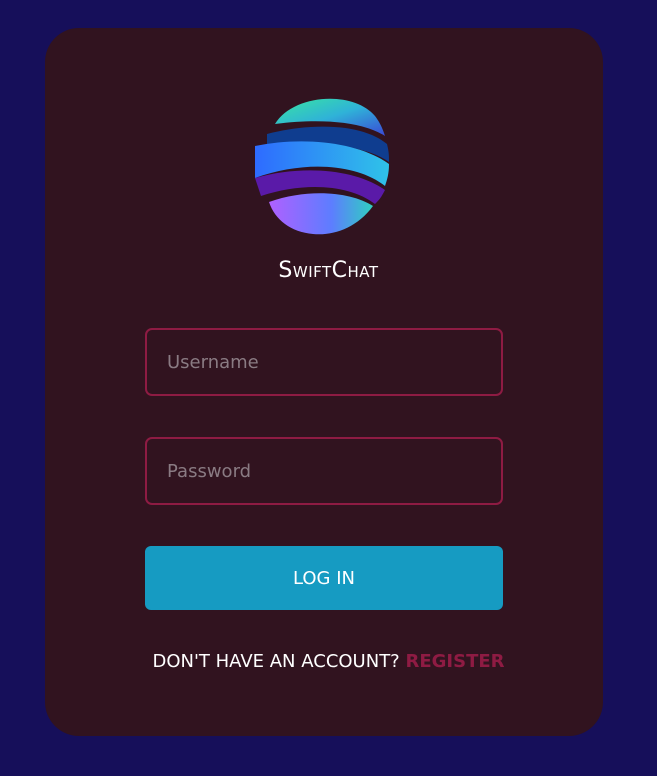 This screenshot has width=657, height=776. Describe the element at coordinates (276, 661) in the screenshot. I see `register-prompt-text: DON'T HAVE AN ACCOUNT?` at that location.